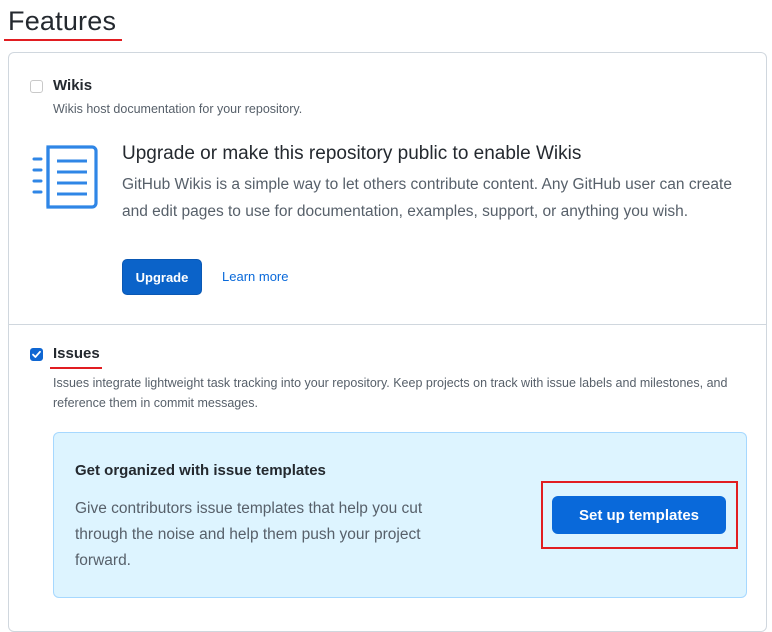 The height and width of the screenshot is (632, 772). What do you see at coordinates (200, 470) in the screenshot?
I see `issue-templates-title: Get organized with issue templates` at bounding box center [200, 470].